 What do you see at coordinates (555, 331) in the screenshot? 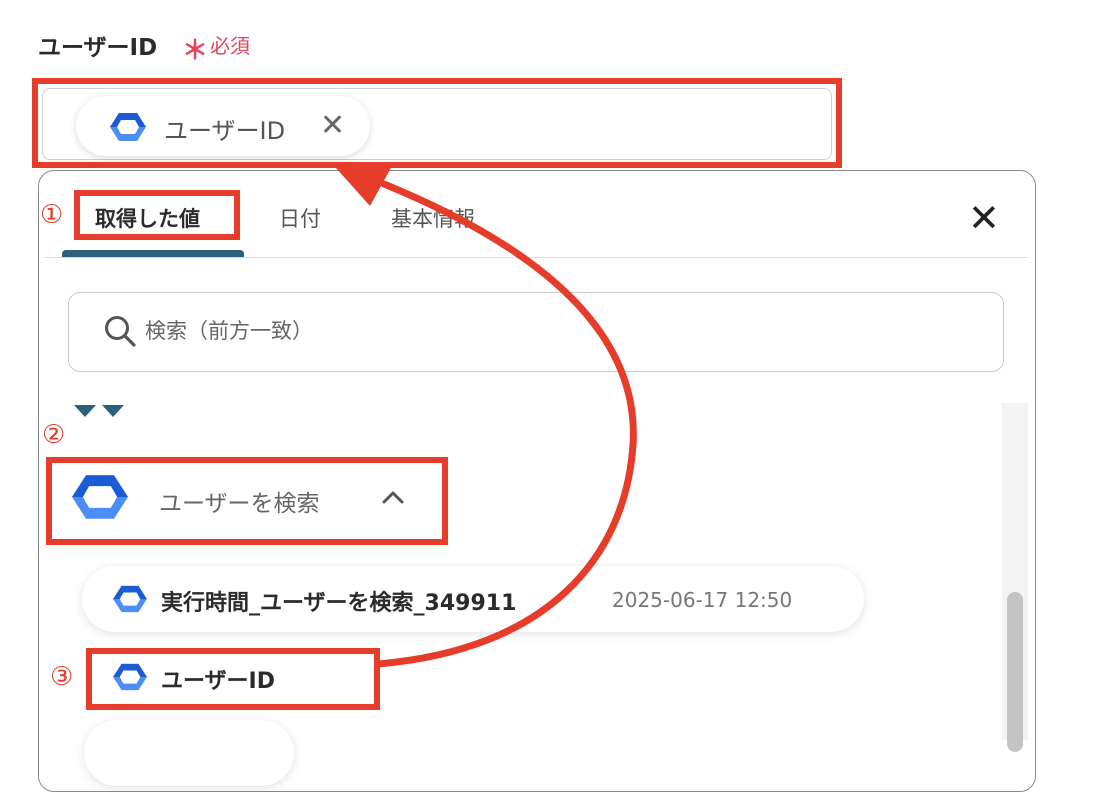
I see `search-input` at bounding box center [555, 331].